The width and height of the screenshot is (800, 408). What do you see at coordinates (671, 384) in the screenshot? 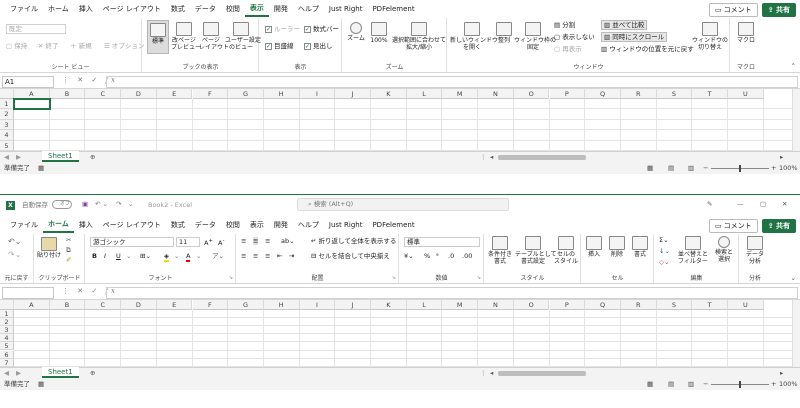
I see `page-layout-status-icon: ▤` at bounding box center [671, 384].